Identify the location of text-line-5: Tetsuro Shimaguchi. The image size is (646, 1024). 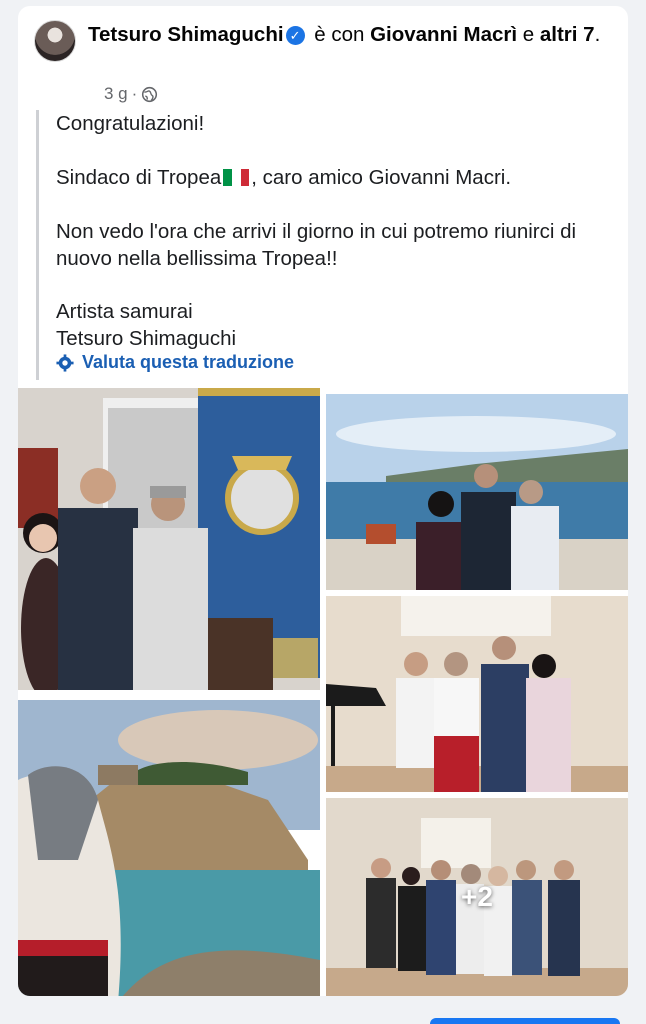
(146, 338).